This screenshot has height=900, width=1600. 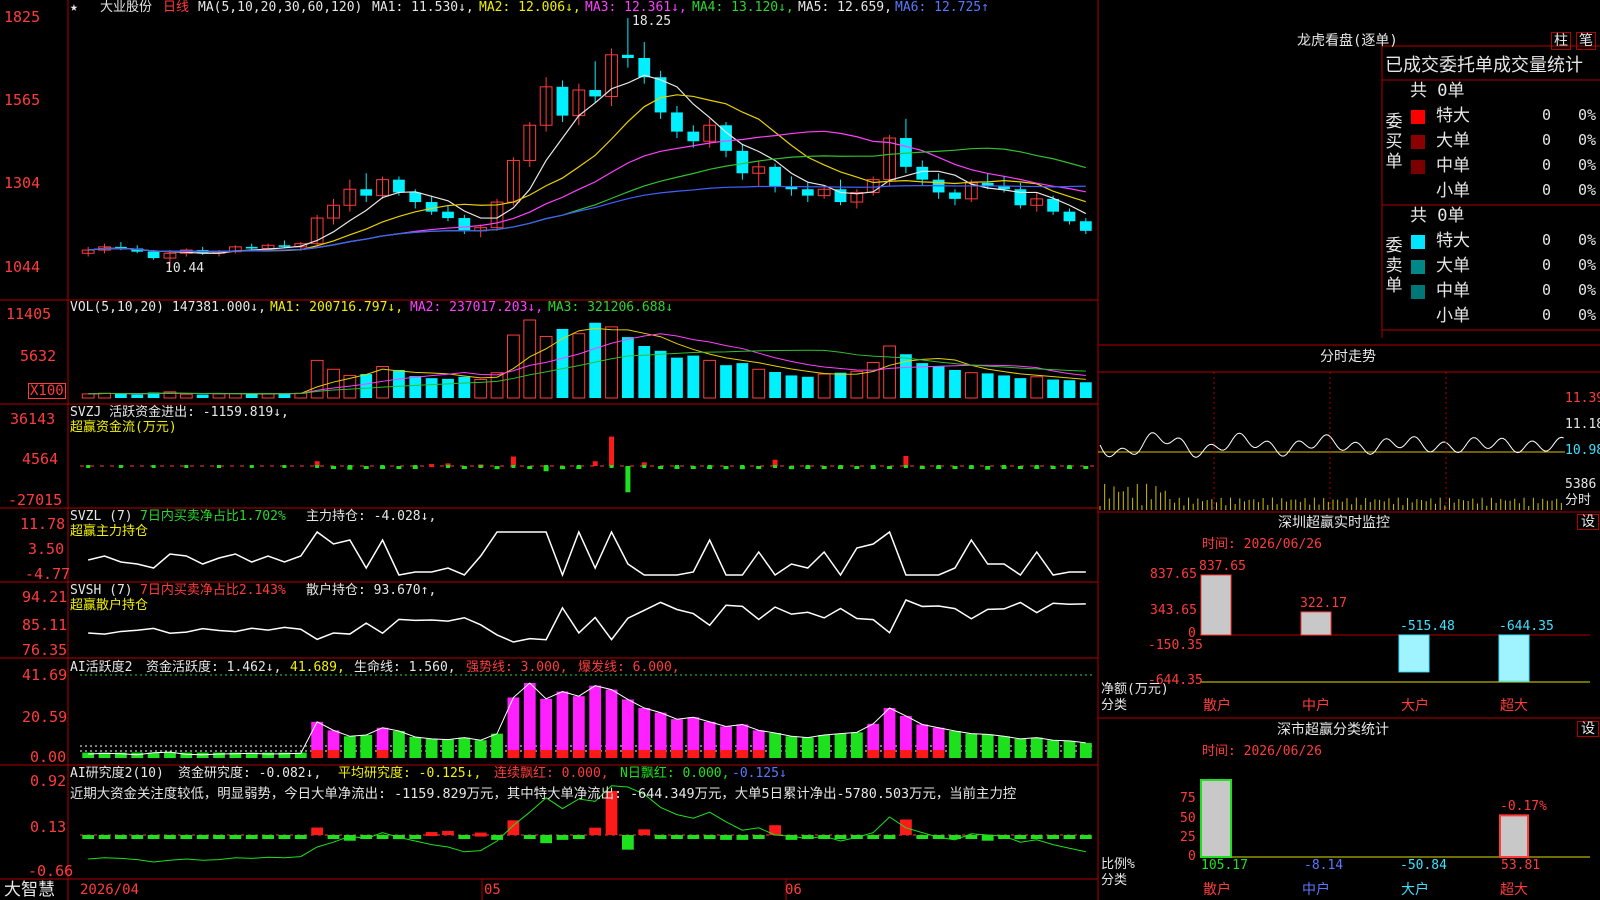 I want to click on ai1-lifeline: 生命线: 1.560,, so click(x=405, y=667).